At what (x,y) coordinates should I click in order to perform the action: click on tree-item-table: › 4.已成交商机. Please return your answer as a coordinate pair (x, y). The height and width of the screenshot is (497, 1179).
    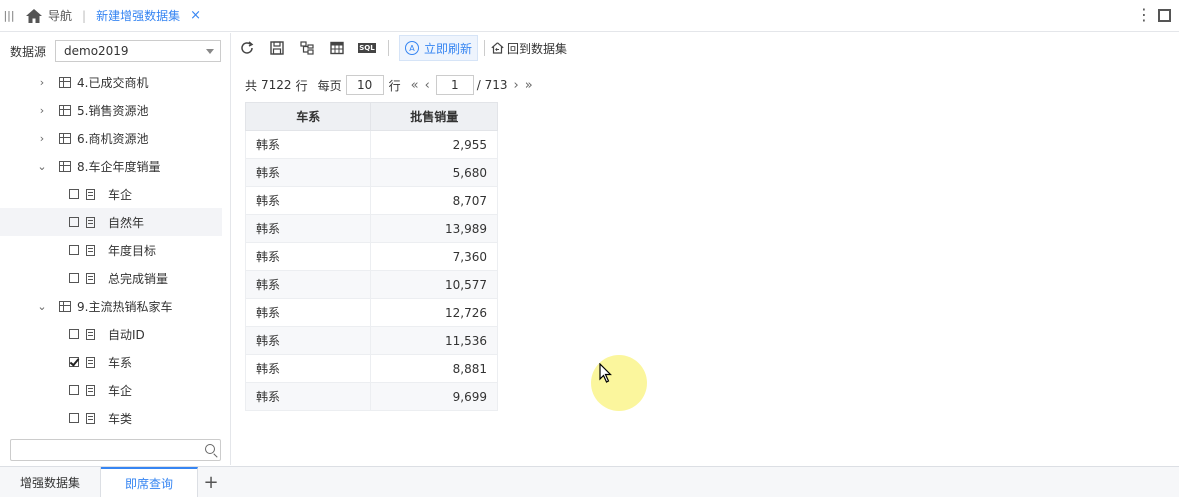
    Looking at the image, I should click on (111, 82).